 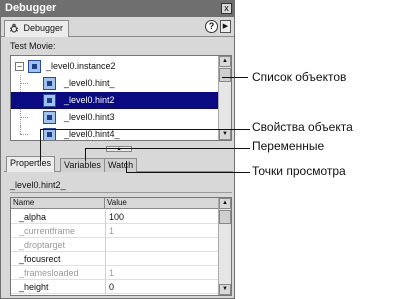 I want to click on column-header-value: Value, so click(x=162, y=203).